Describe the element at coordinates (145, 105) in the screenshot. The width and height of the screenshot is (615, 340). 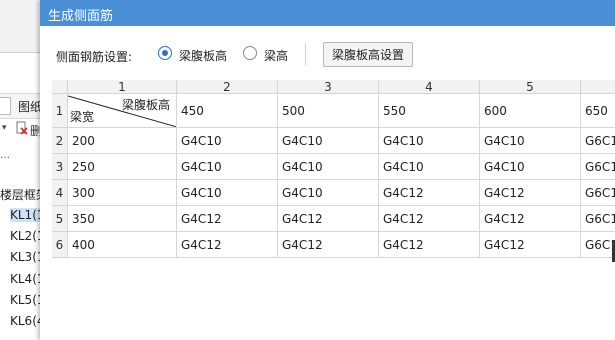
I see `corner-top-label: 梁腹板高` at that location.